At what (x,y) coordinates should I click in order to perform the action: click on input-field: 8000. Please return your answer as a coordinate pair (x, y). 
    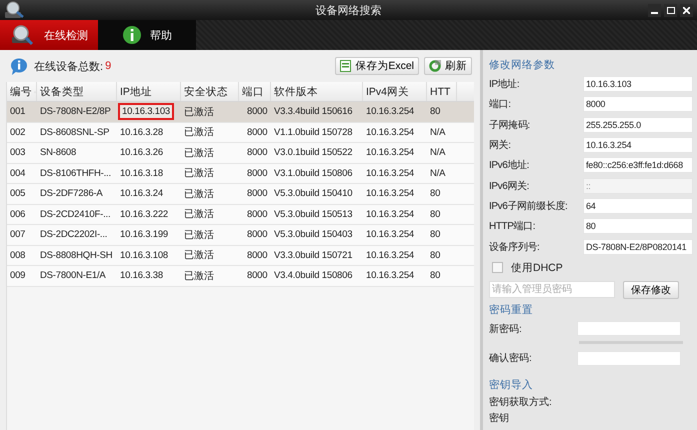
    Looking at the image, I should click on (638, 104).